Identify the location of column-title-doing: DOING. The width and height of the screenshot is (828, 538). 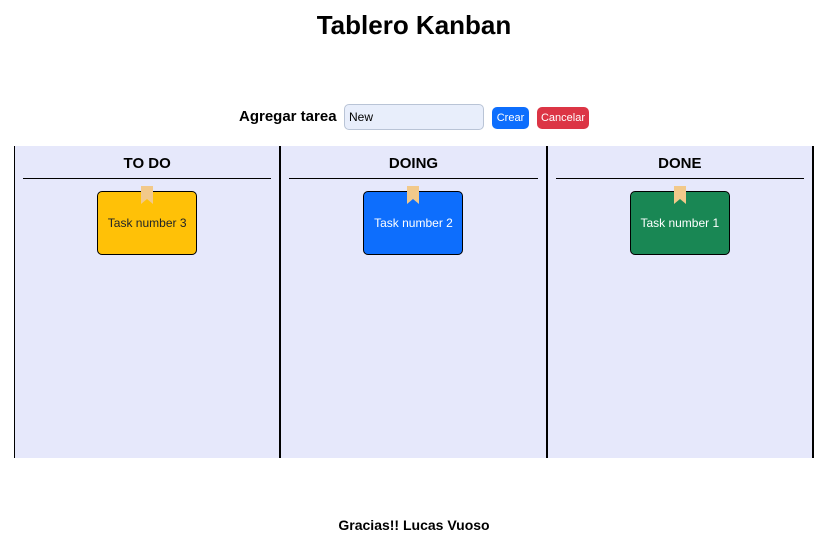
(413, 166).